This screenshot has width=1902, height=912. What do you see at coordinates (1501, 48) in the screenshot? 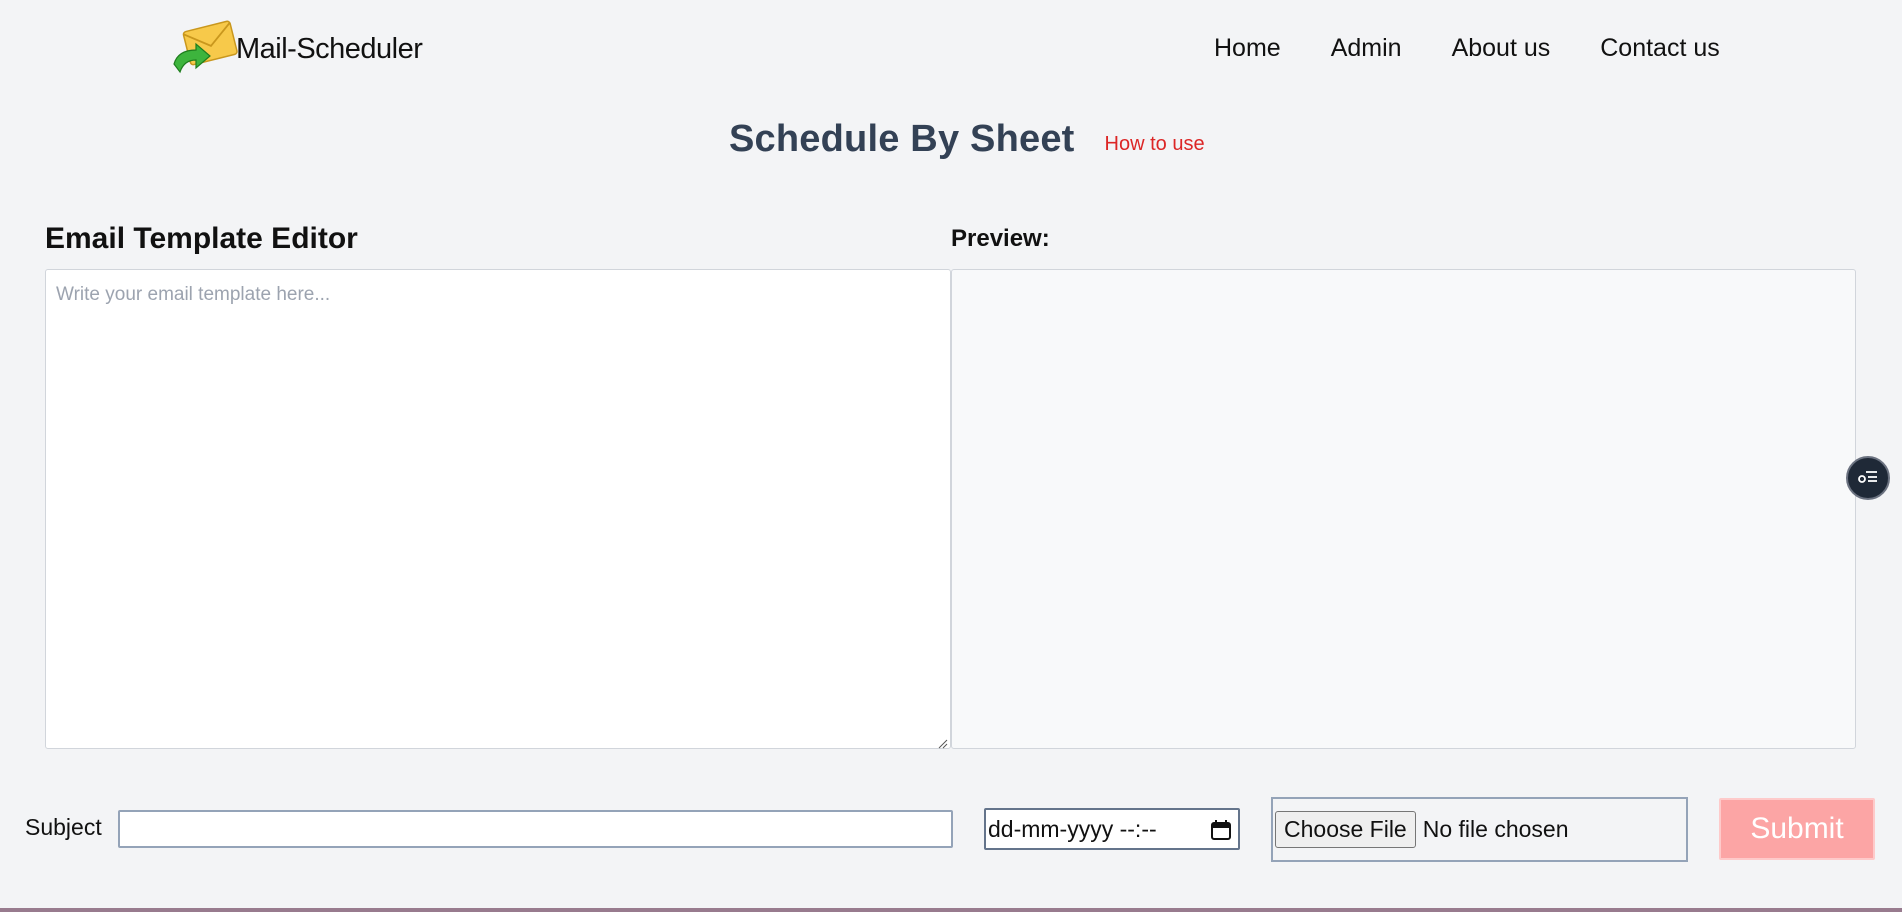
I see `nav-about-us: About us` at bounding box center [1501, 48].